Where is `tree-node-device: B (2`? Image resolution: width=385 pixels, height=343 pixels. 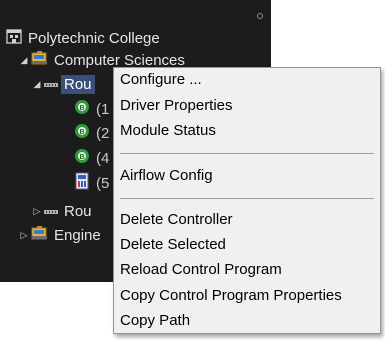 tree-node-device: B (2 is located at coordinates (91, 133).